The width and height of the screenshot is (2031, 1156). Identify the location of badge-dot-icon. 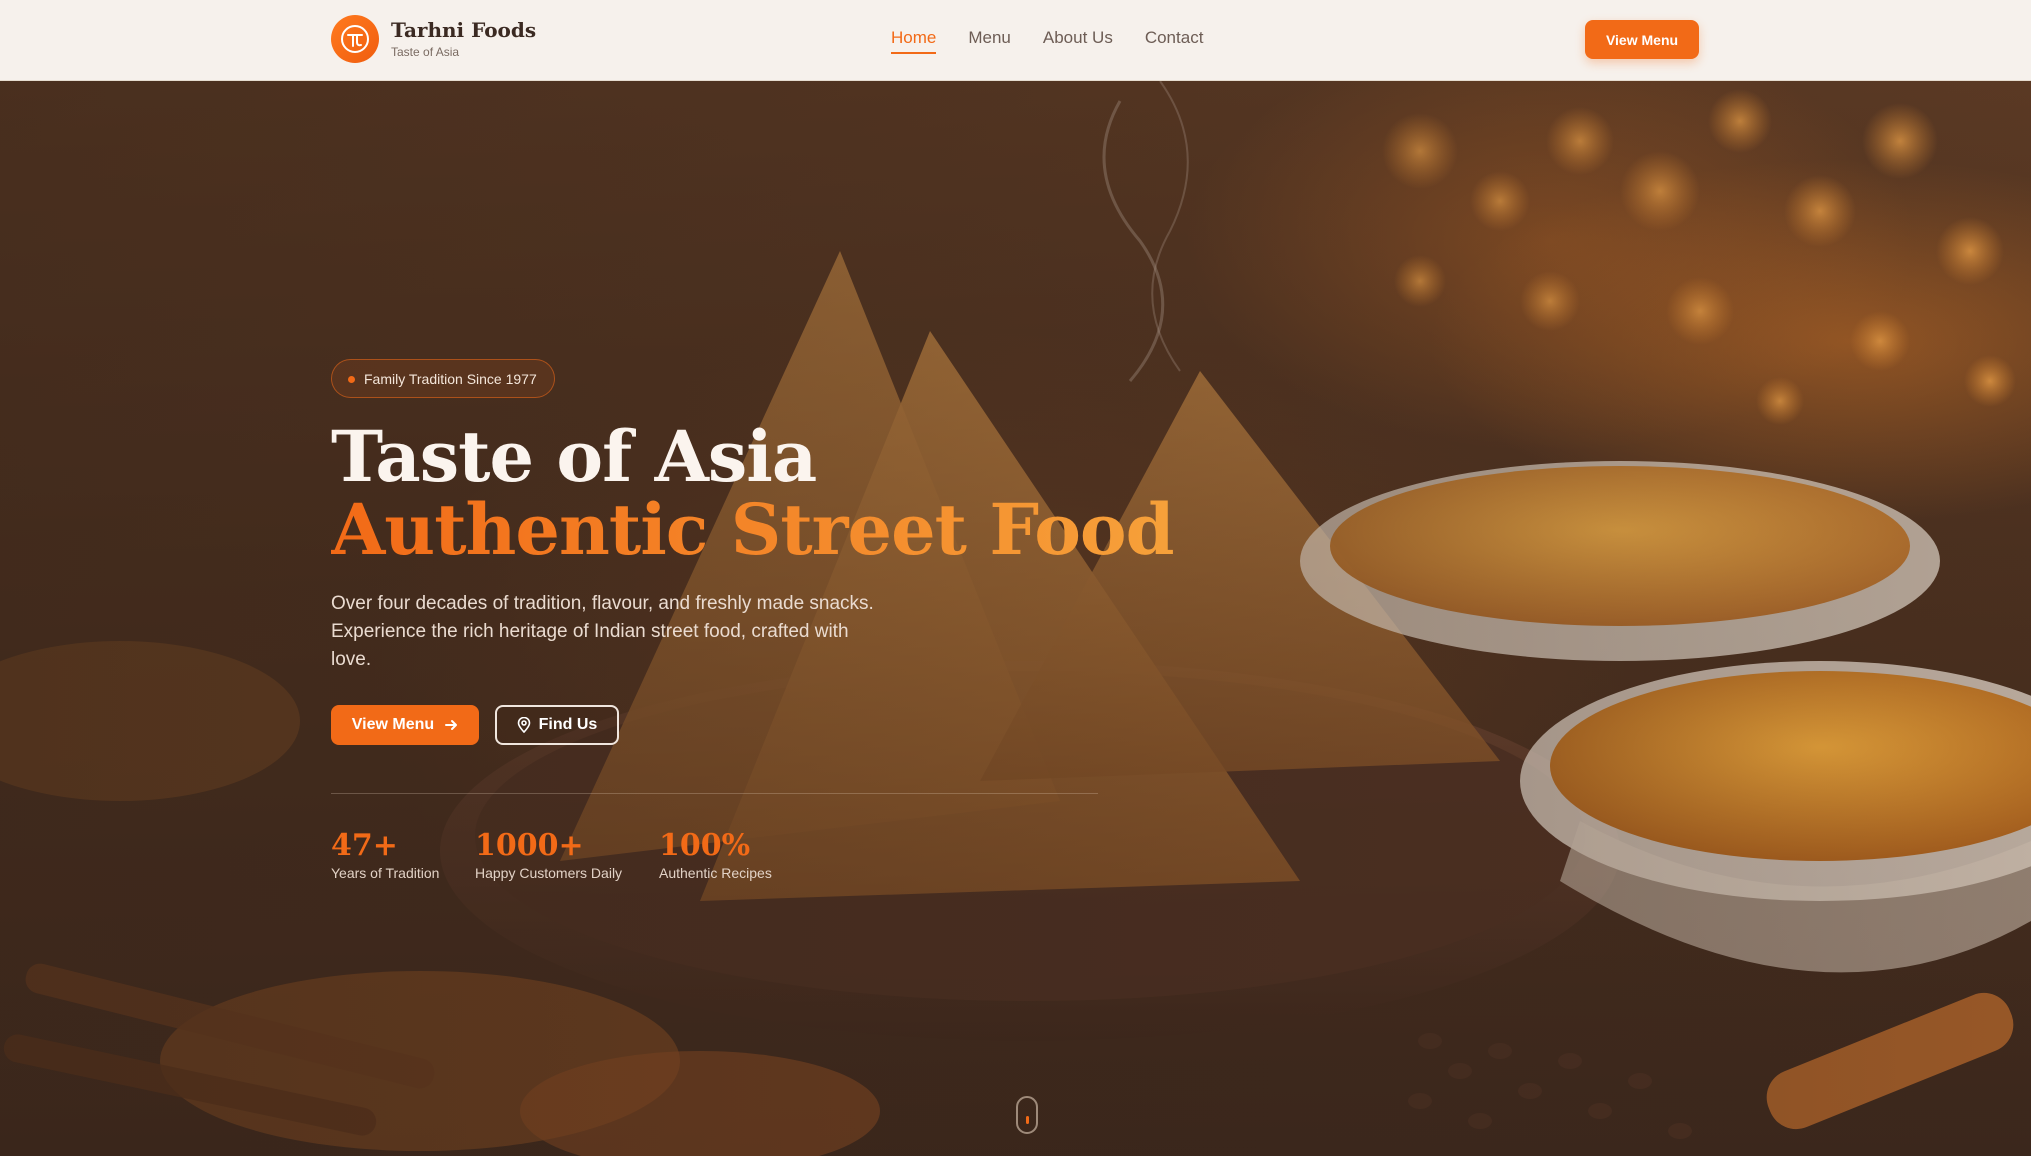
(351, 379).